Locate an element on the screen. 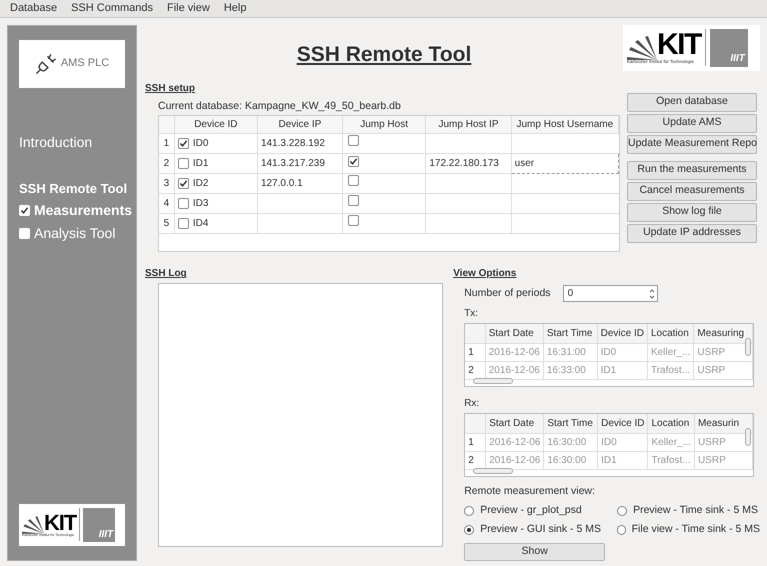 The image size is (767, 566). menu-item: File view is located at coordinates (188, 8).